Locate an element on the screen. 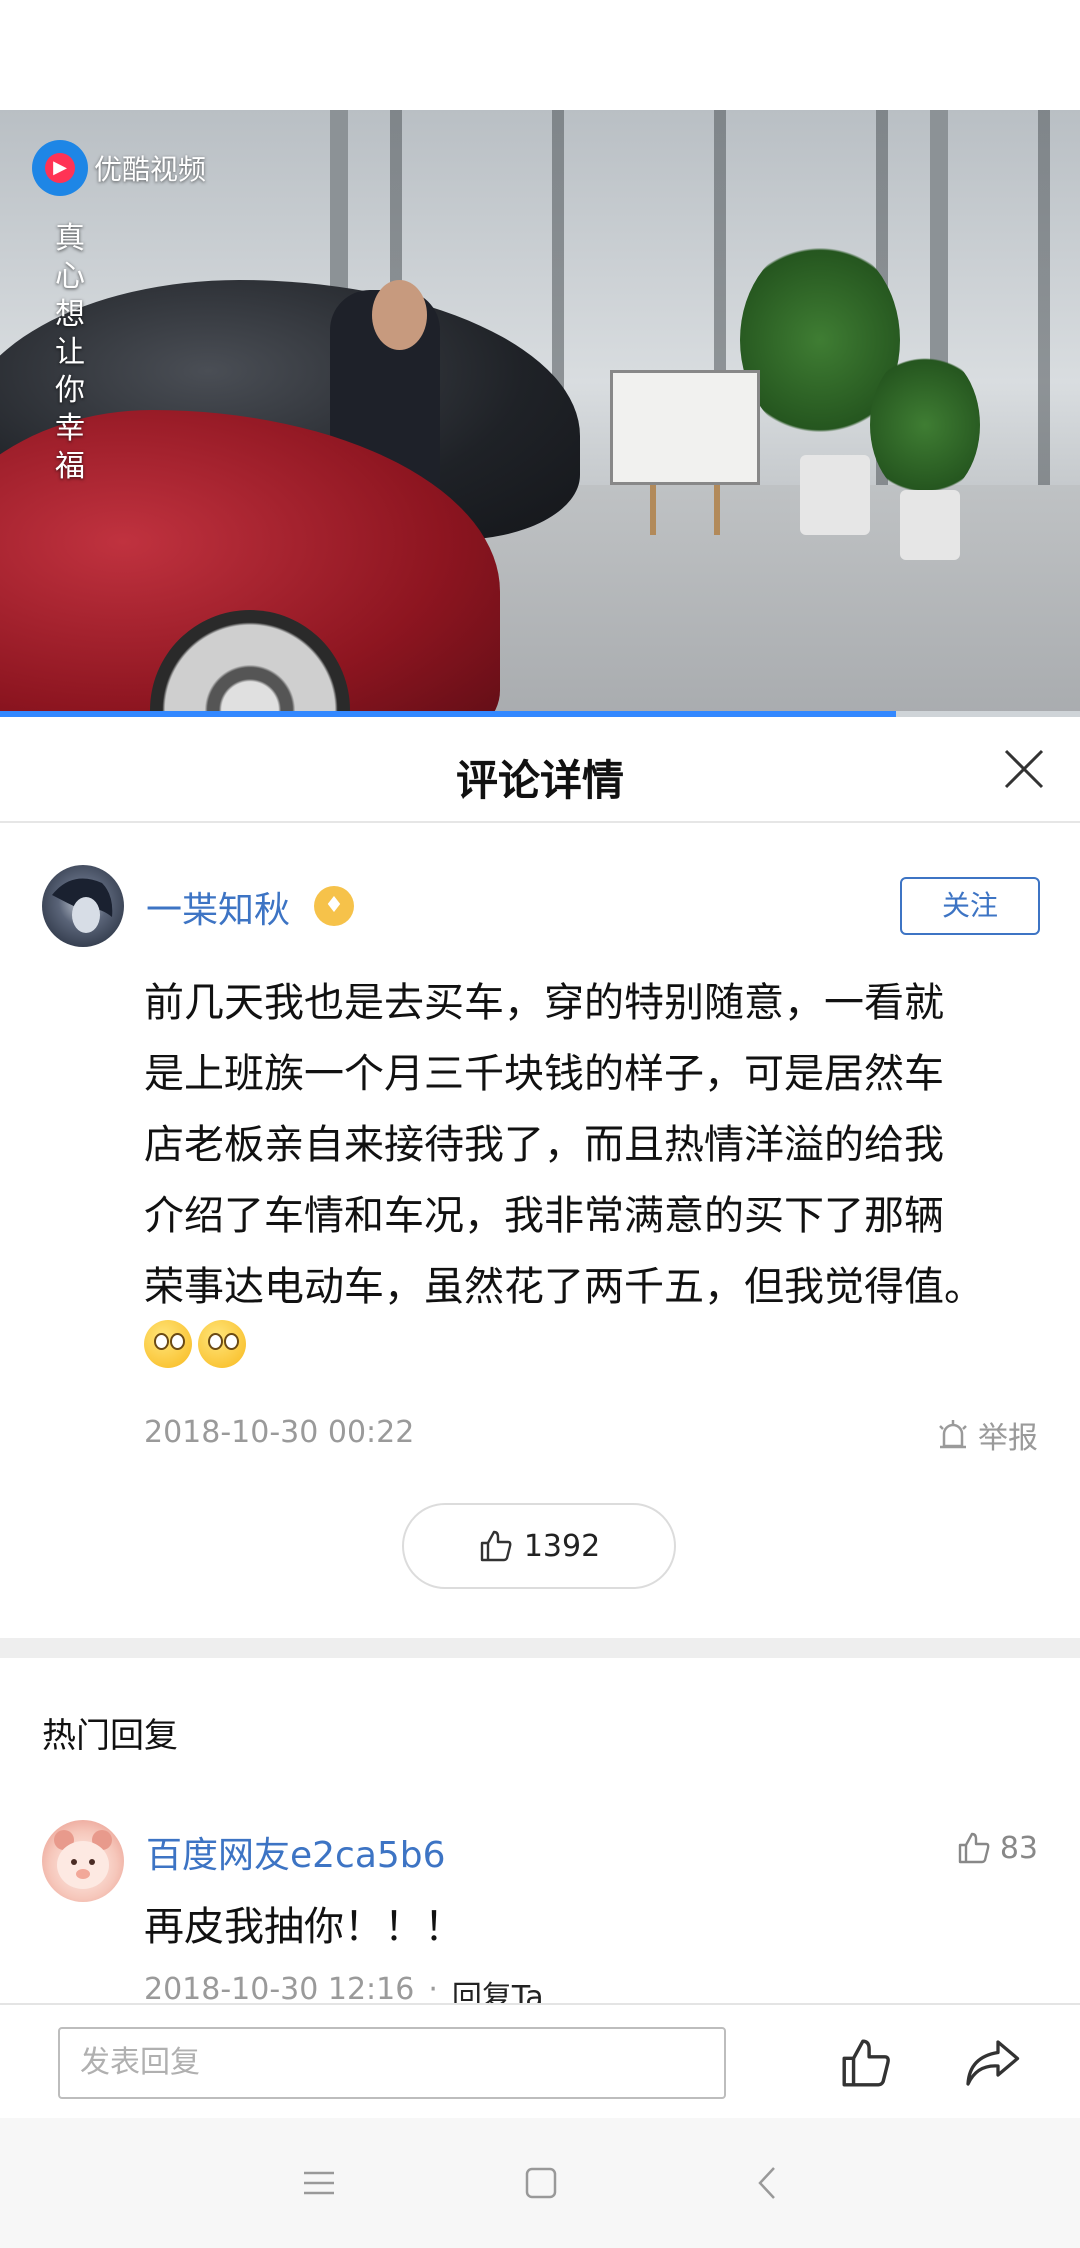 The image size is (1080, 2248). menu-button is located at coordinates (319, 2183).